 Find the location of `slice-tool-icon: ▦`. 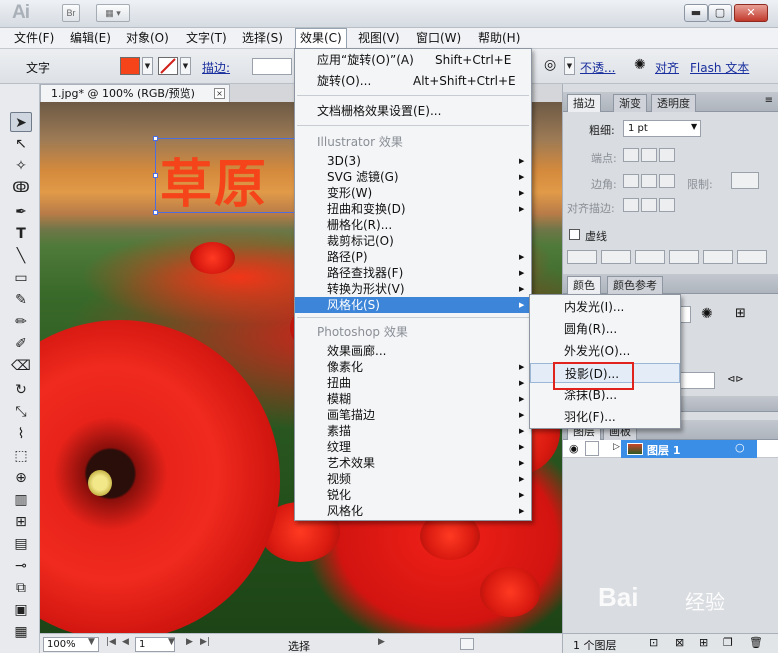

slice-tool-icon: ▦ is located at coordinates (21, 632).